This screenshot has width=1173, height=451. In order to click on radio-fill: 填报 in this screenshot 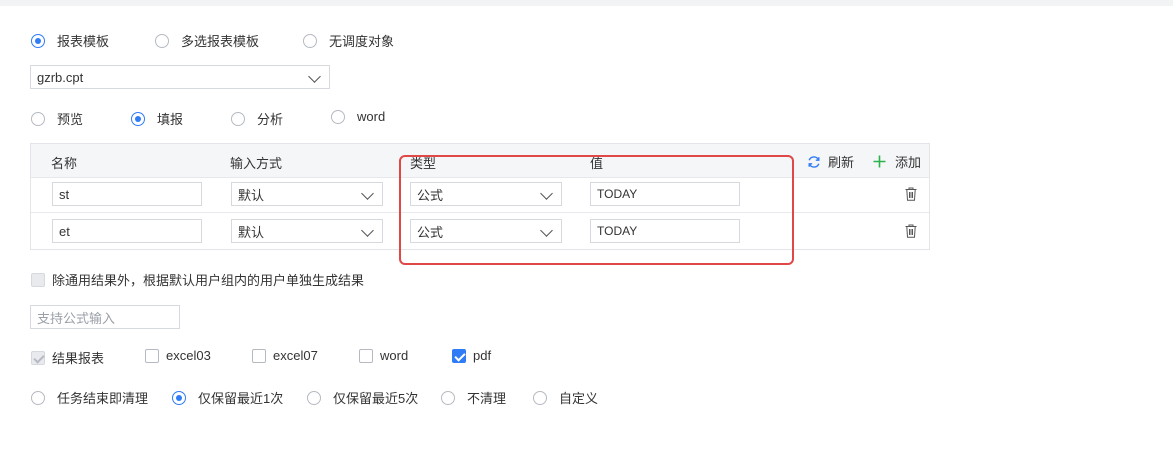, I will do `click(157, 118)`.